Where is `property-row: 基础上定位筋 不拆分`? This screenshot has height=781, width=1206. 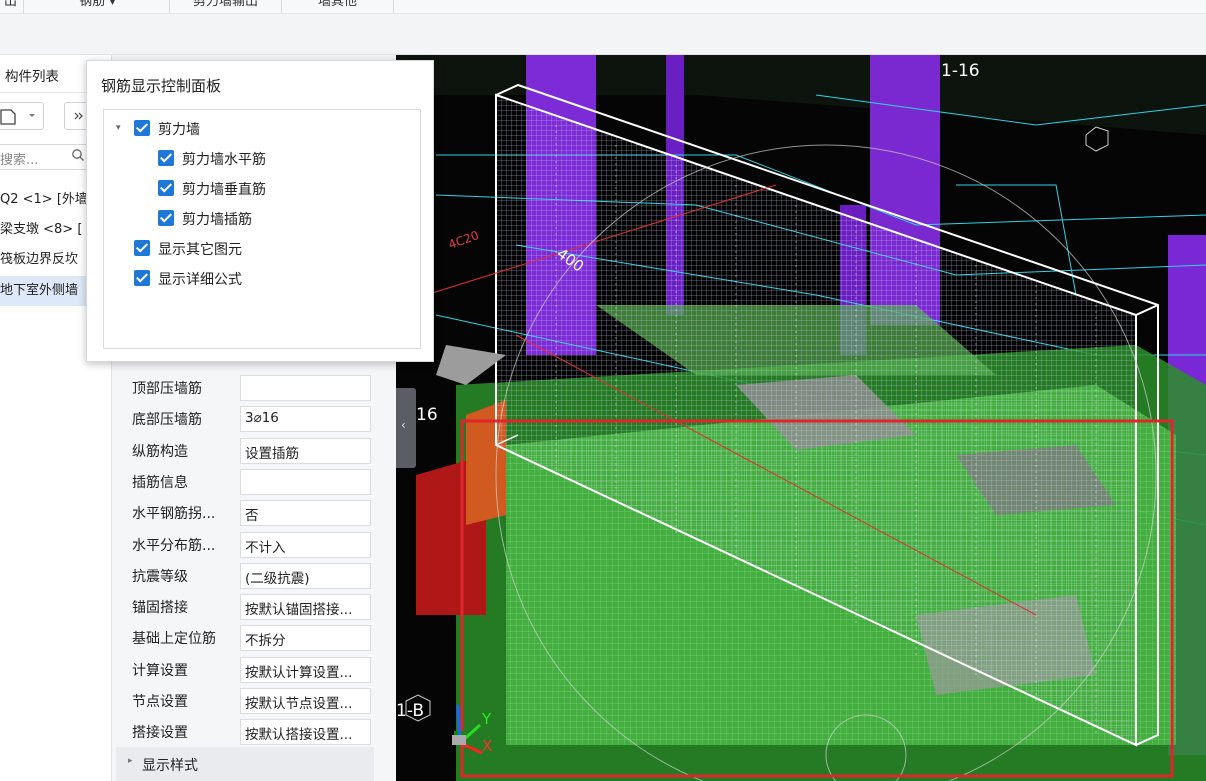 property-row: 基础上定位筋 不拆分 is located at coordinates (257, 638).